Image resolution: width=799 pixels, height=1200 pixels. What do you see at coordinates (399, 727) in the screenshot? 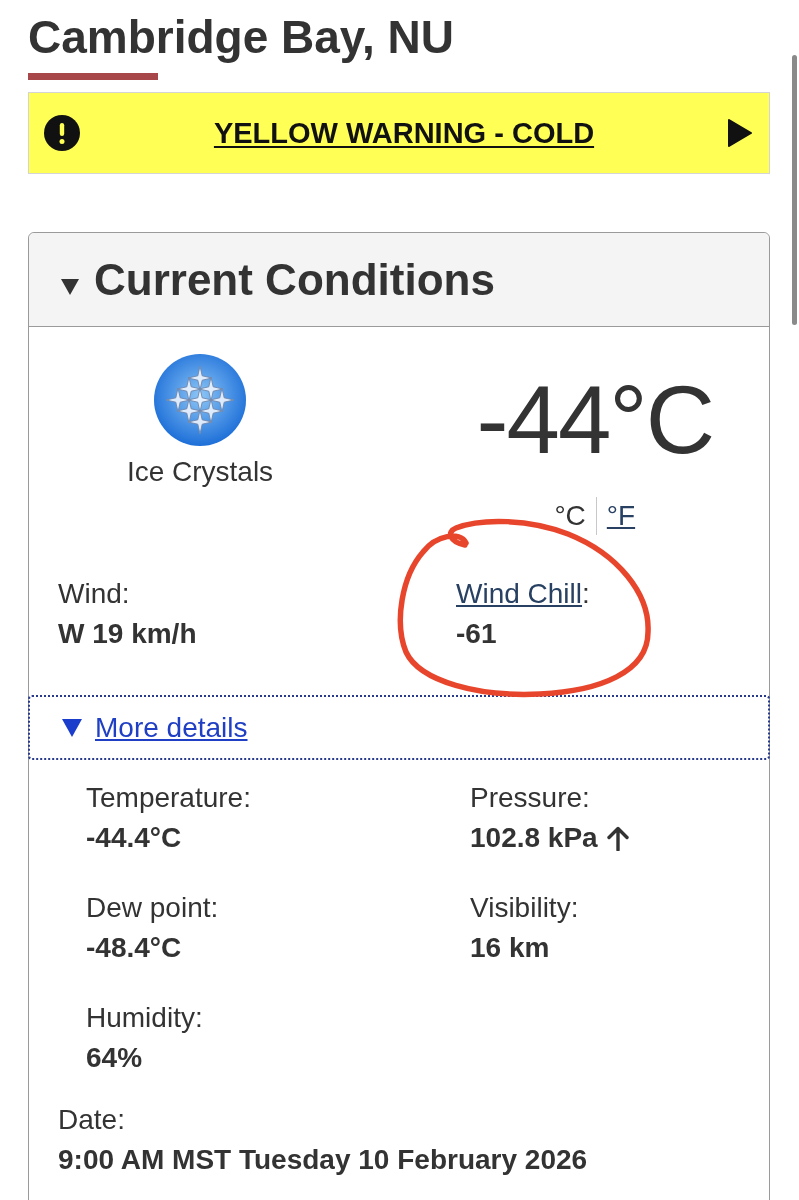
I see `details-toggle-bar: More details` at bounding box center [399, 727].